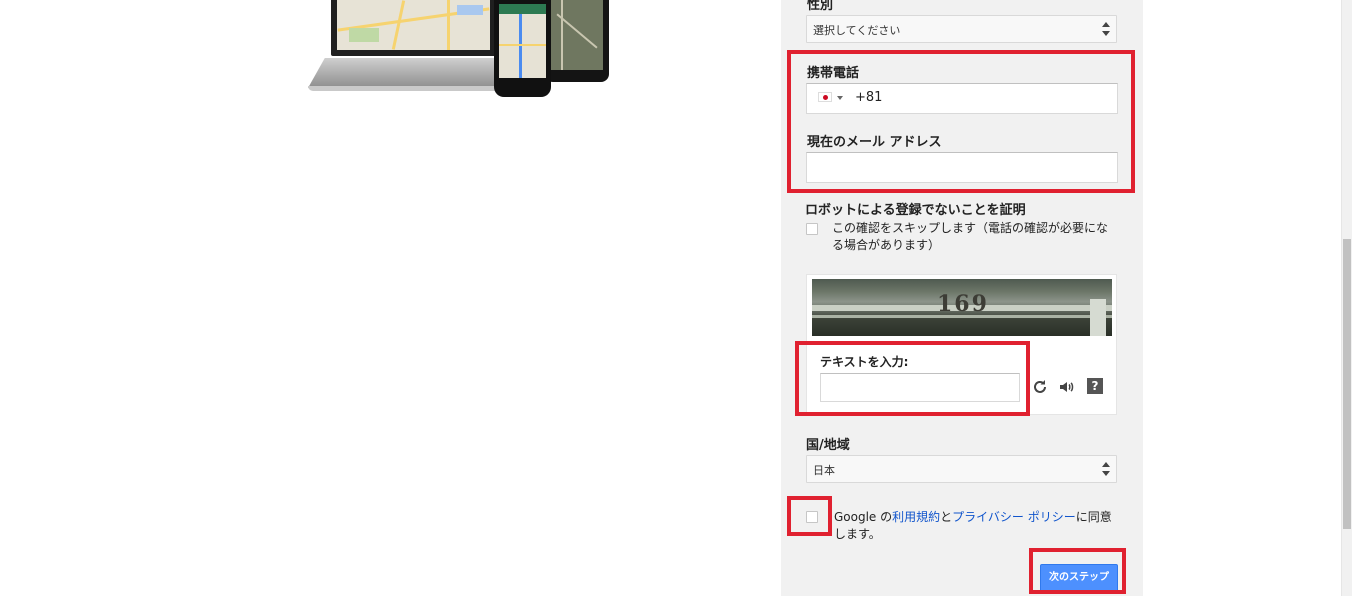  Describe the element at coordinates (812, 229) in the screenshot. I see `skip-verification-checkbox` at that location.